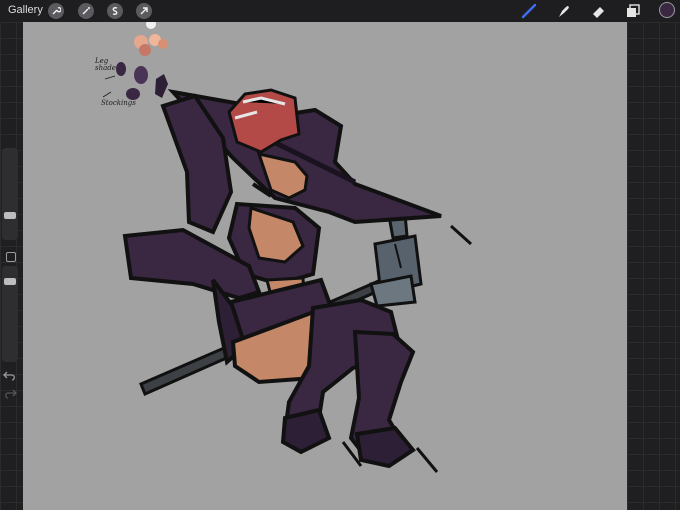 The image size is (680, 510). I want to click on left-sidebar, so click(10, 273).